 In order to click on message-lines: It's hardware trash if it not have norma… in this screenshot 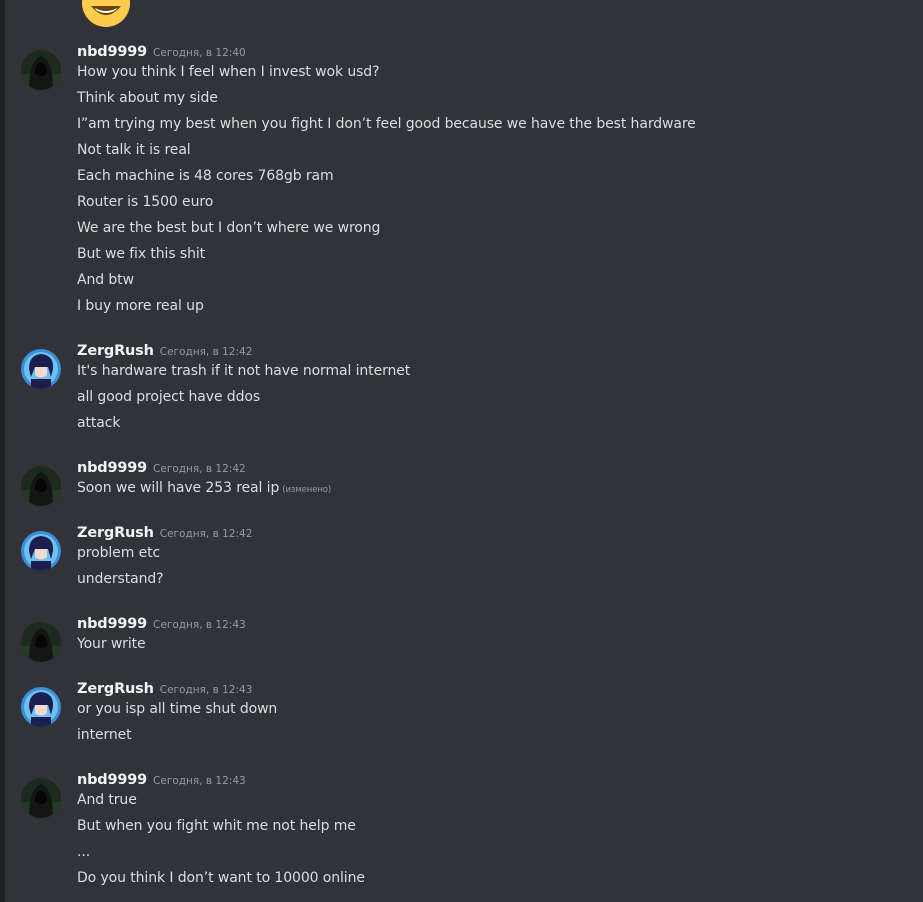, I will do `click(243, 400)`.